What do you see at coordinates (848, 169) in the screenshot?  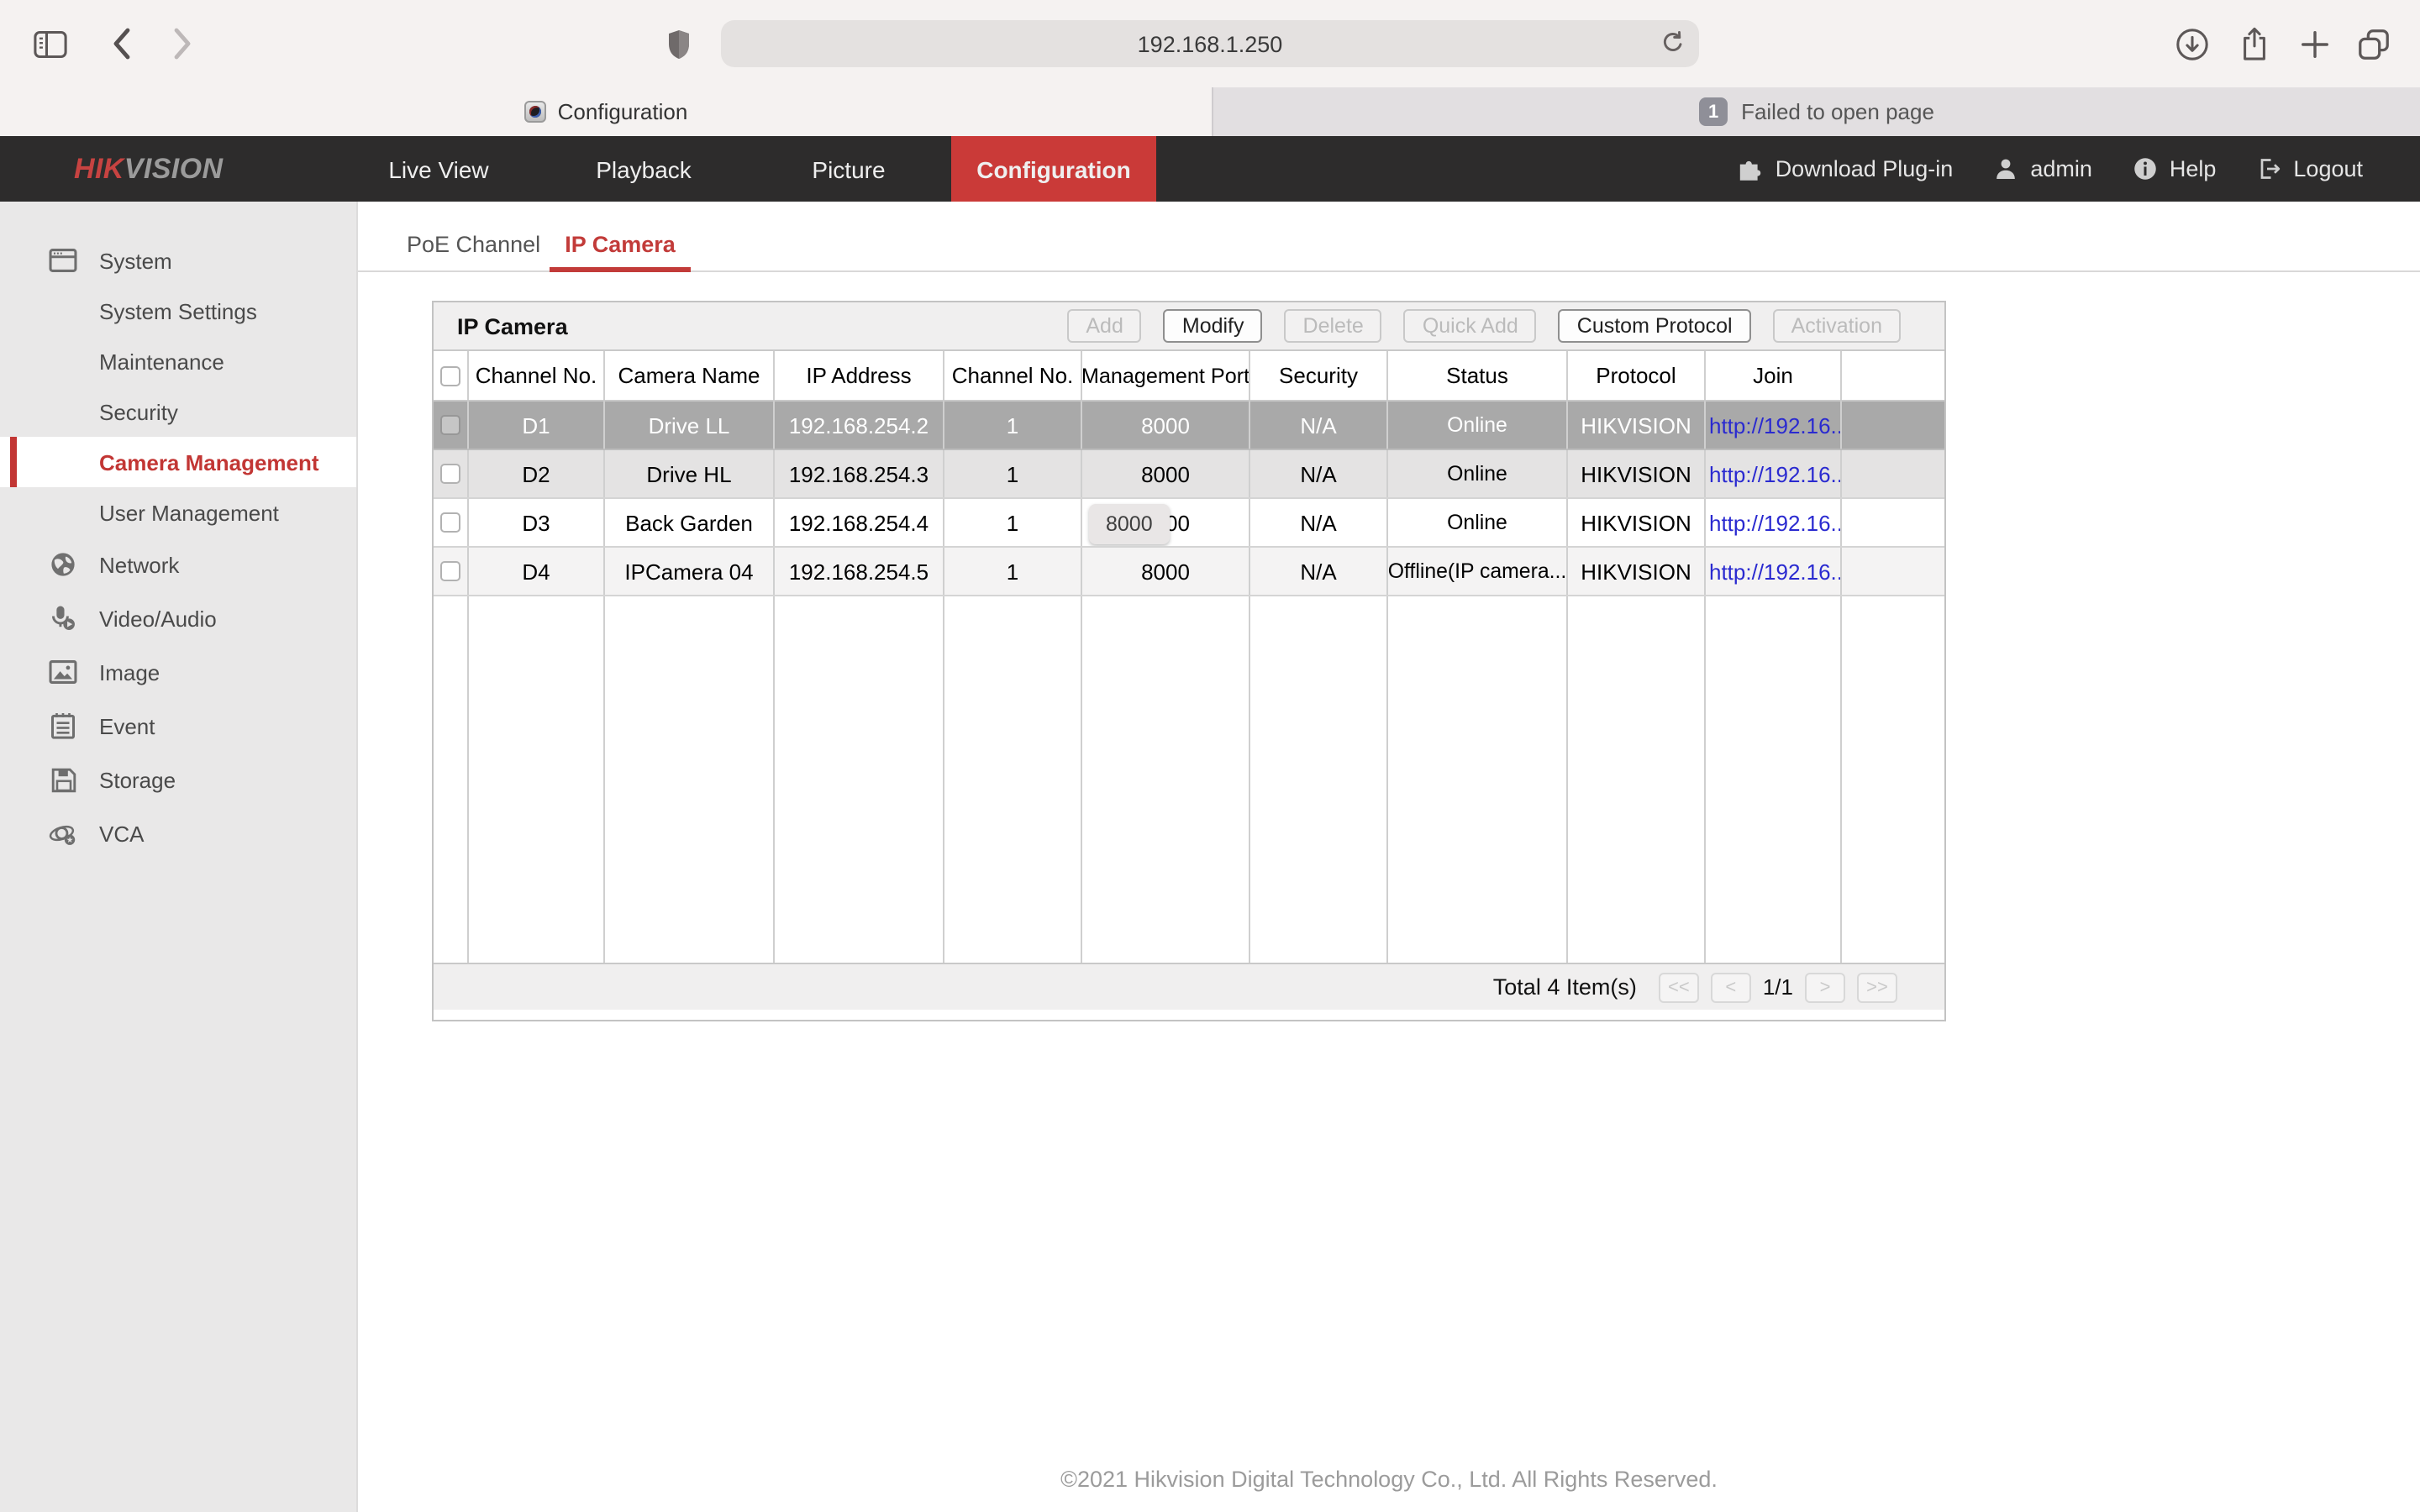 I see `nav-picture: Picture` at bounding box center [848, 169].